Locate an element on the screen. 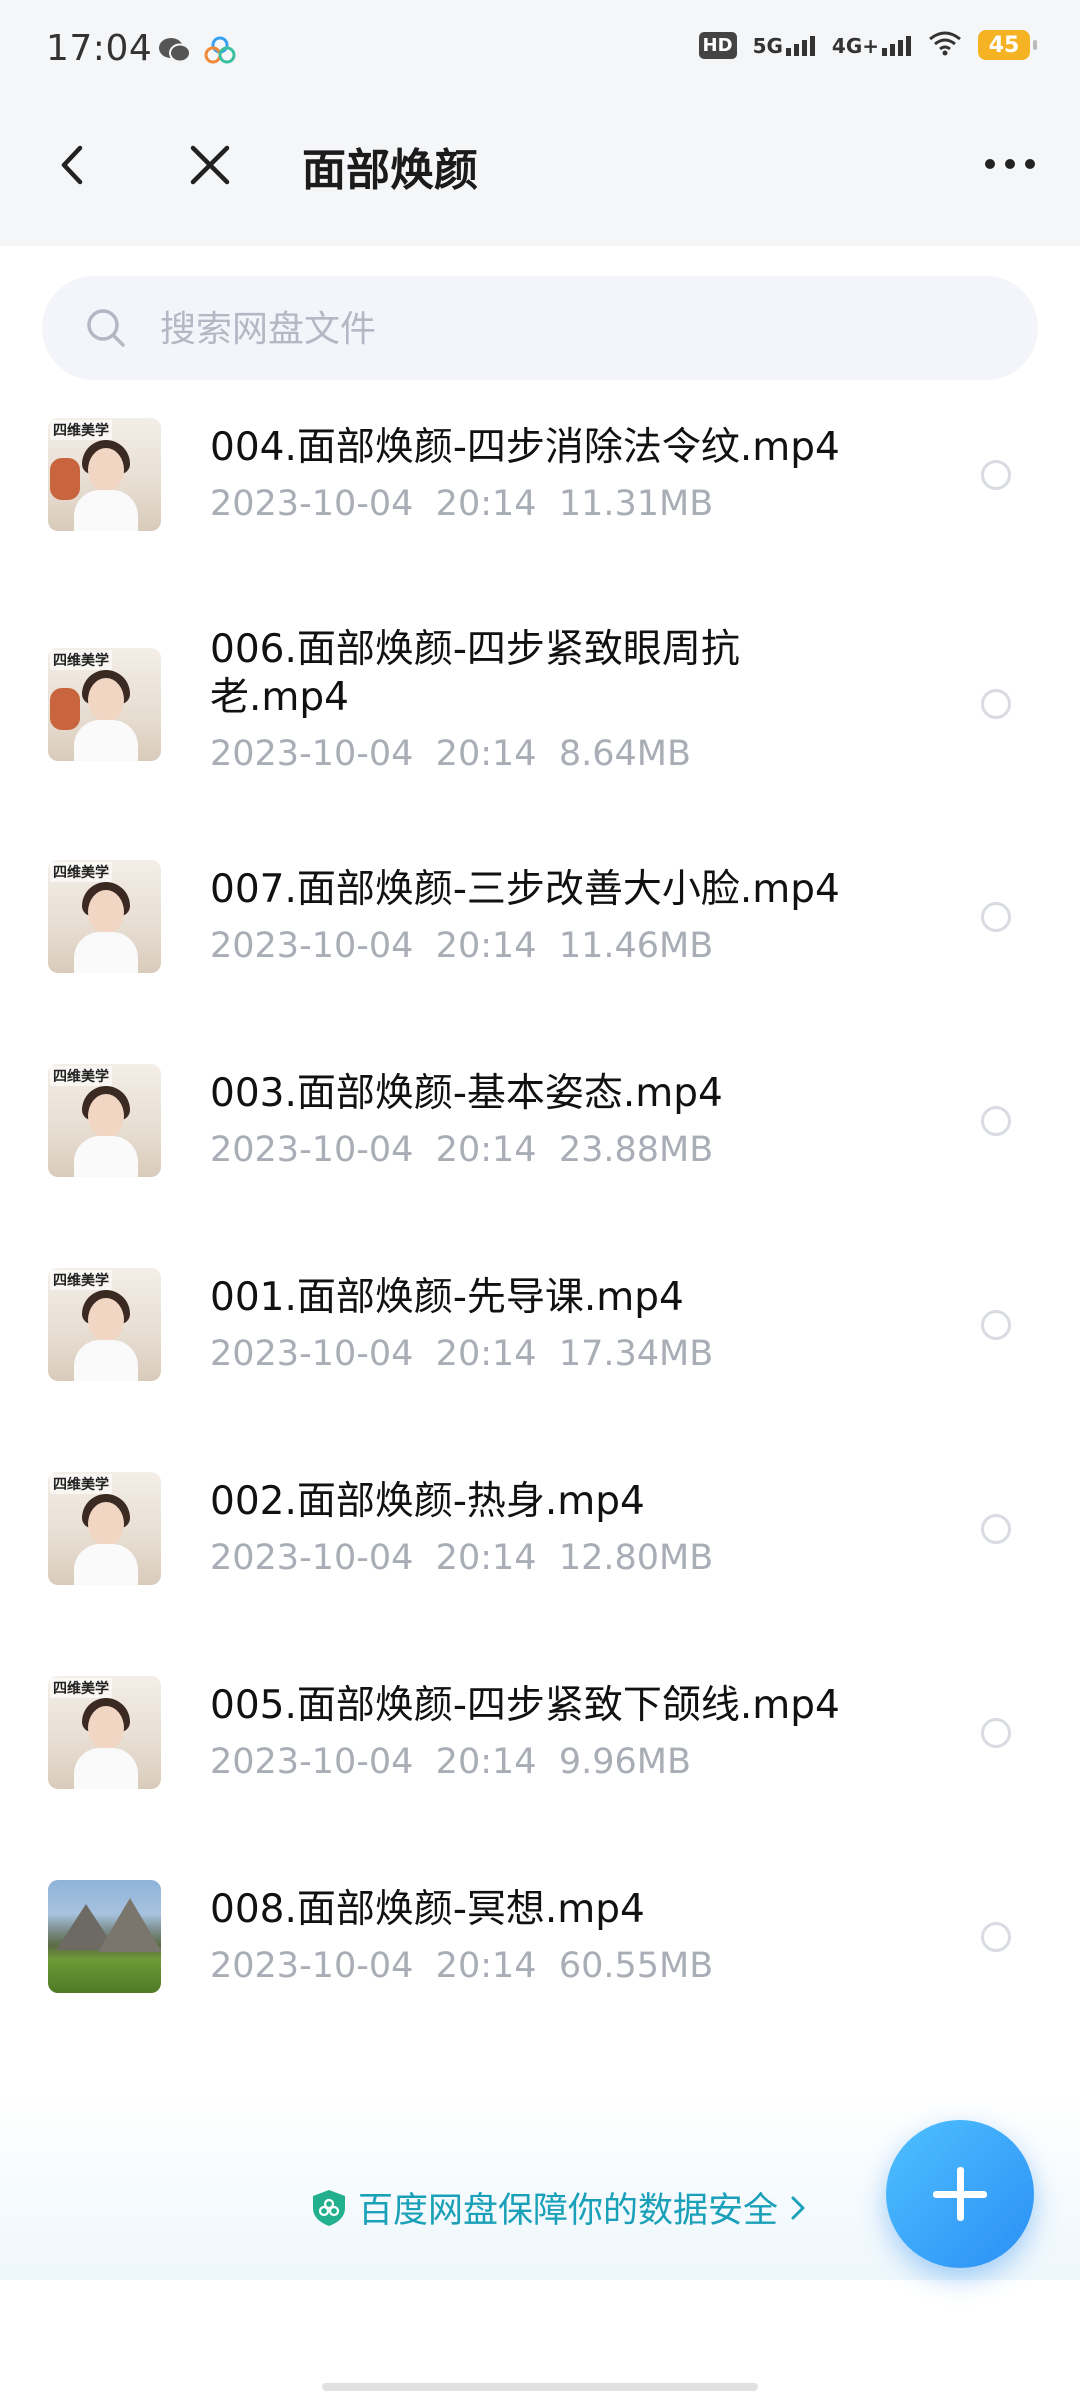  file-meta: 2023-10-04 20:14 9.96MB is located at coordinates (450, 1762).